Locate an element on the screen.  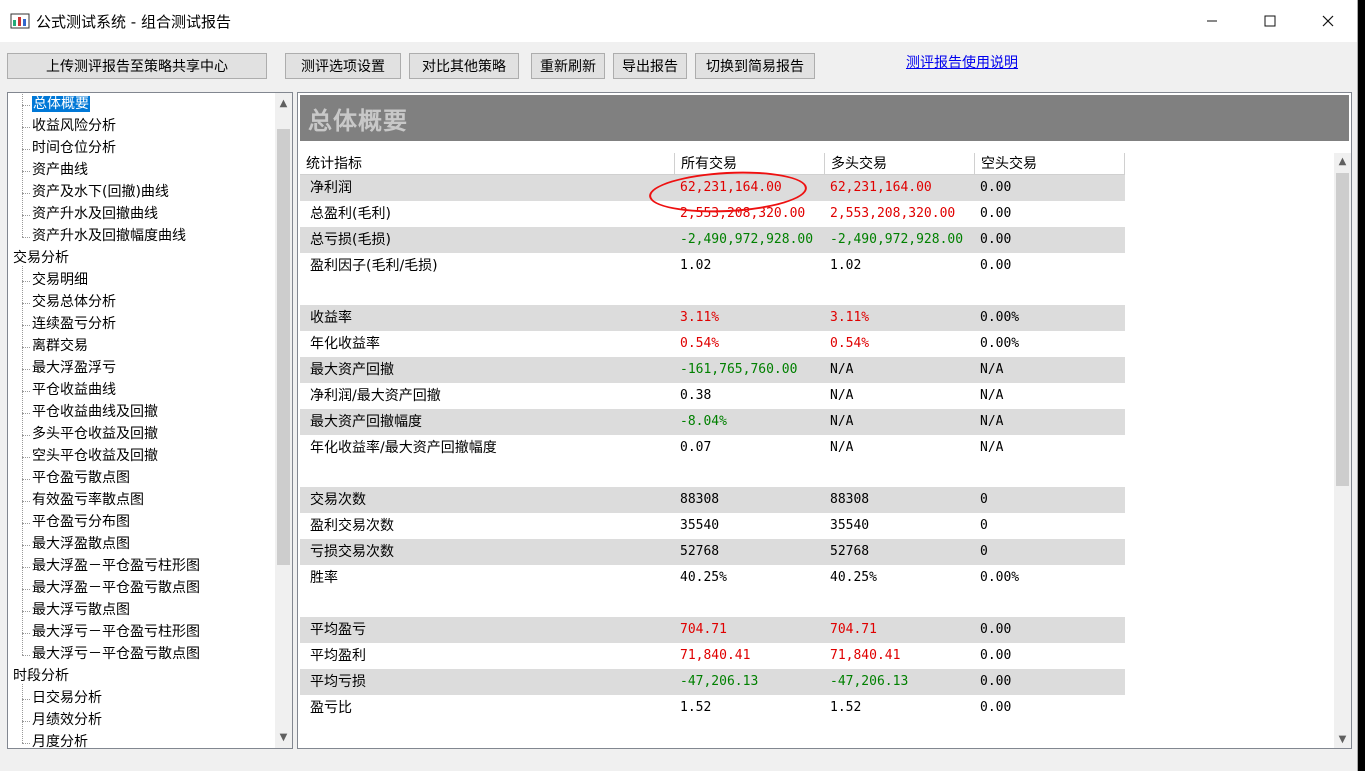
table-scrollbar: ▲ ▼ is located at coordinates (1342, 450).